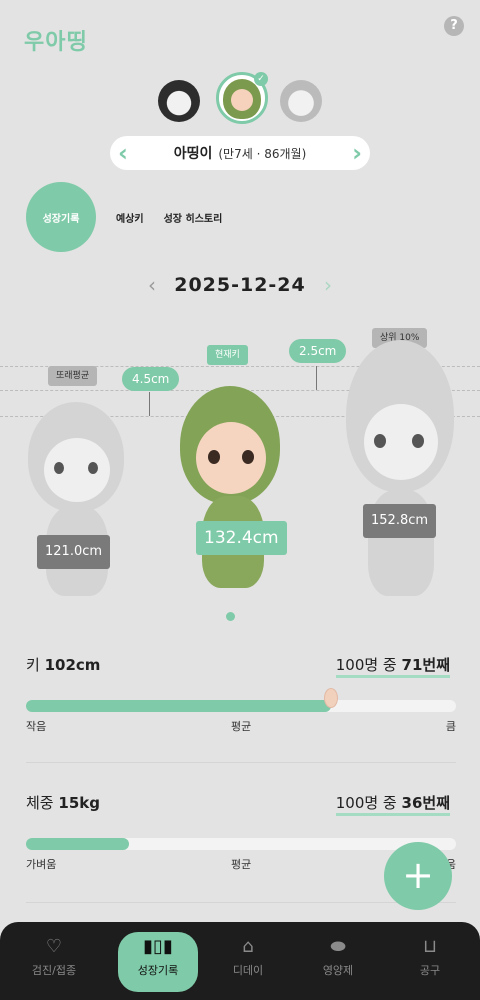  What do you see at coordinates (151, 379) in the screenshot?
I see `peer-diff-bubble: 4.5cm` at bounding box center [151, 379].